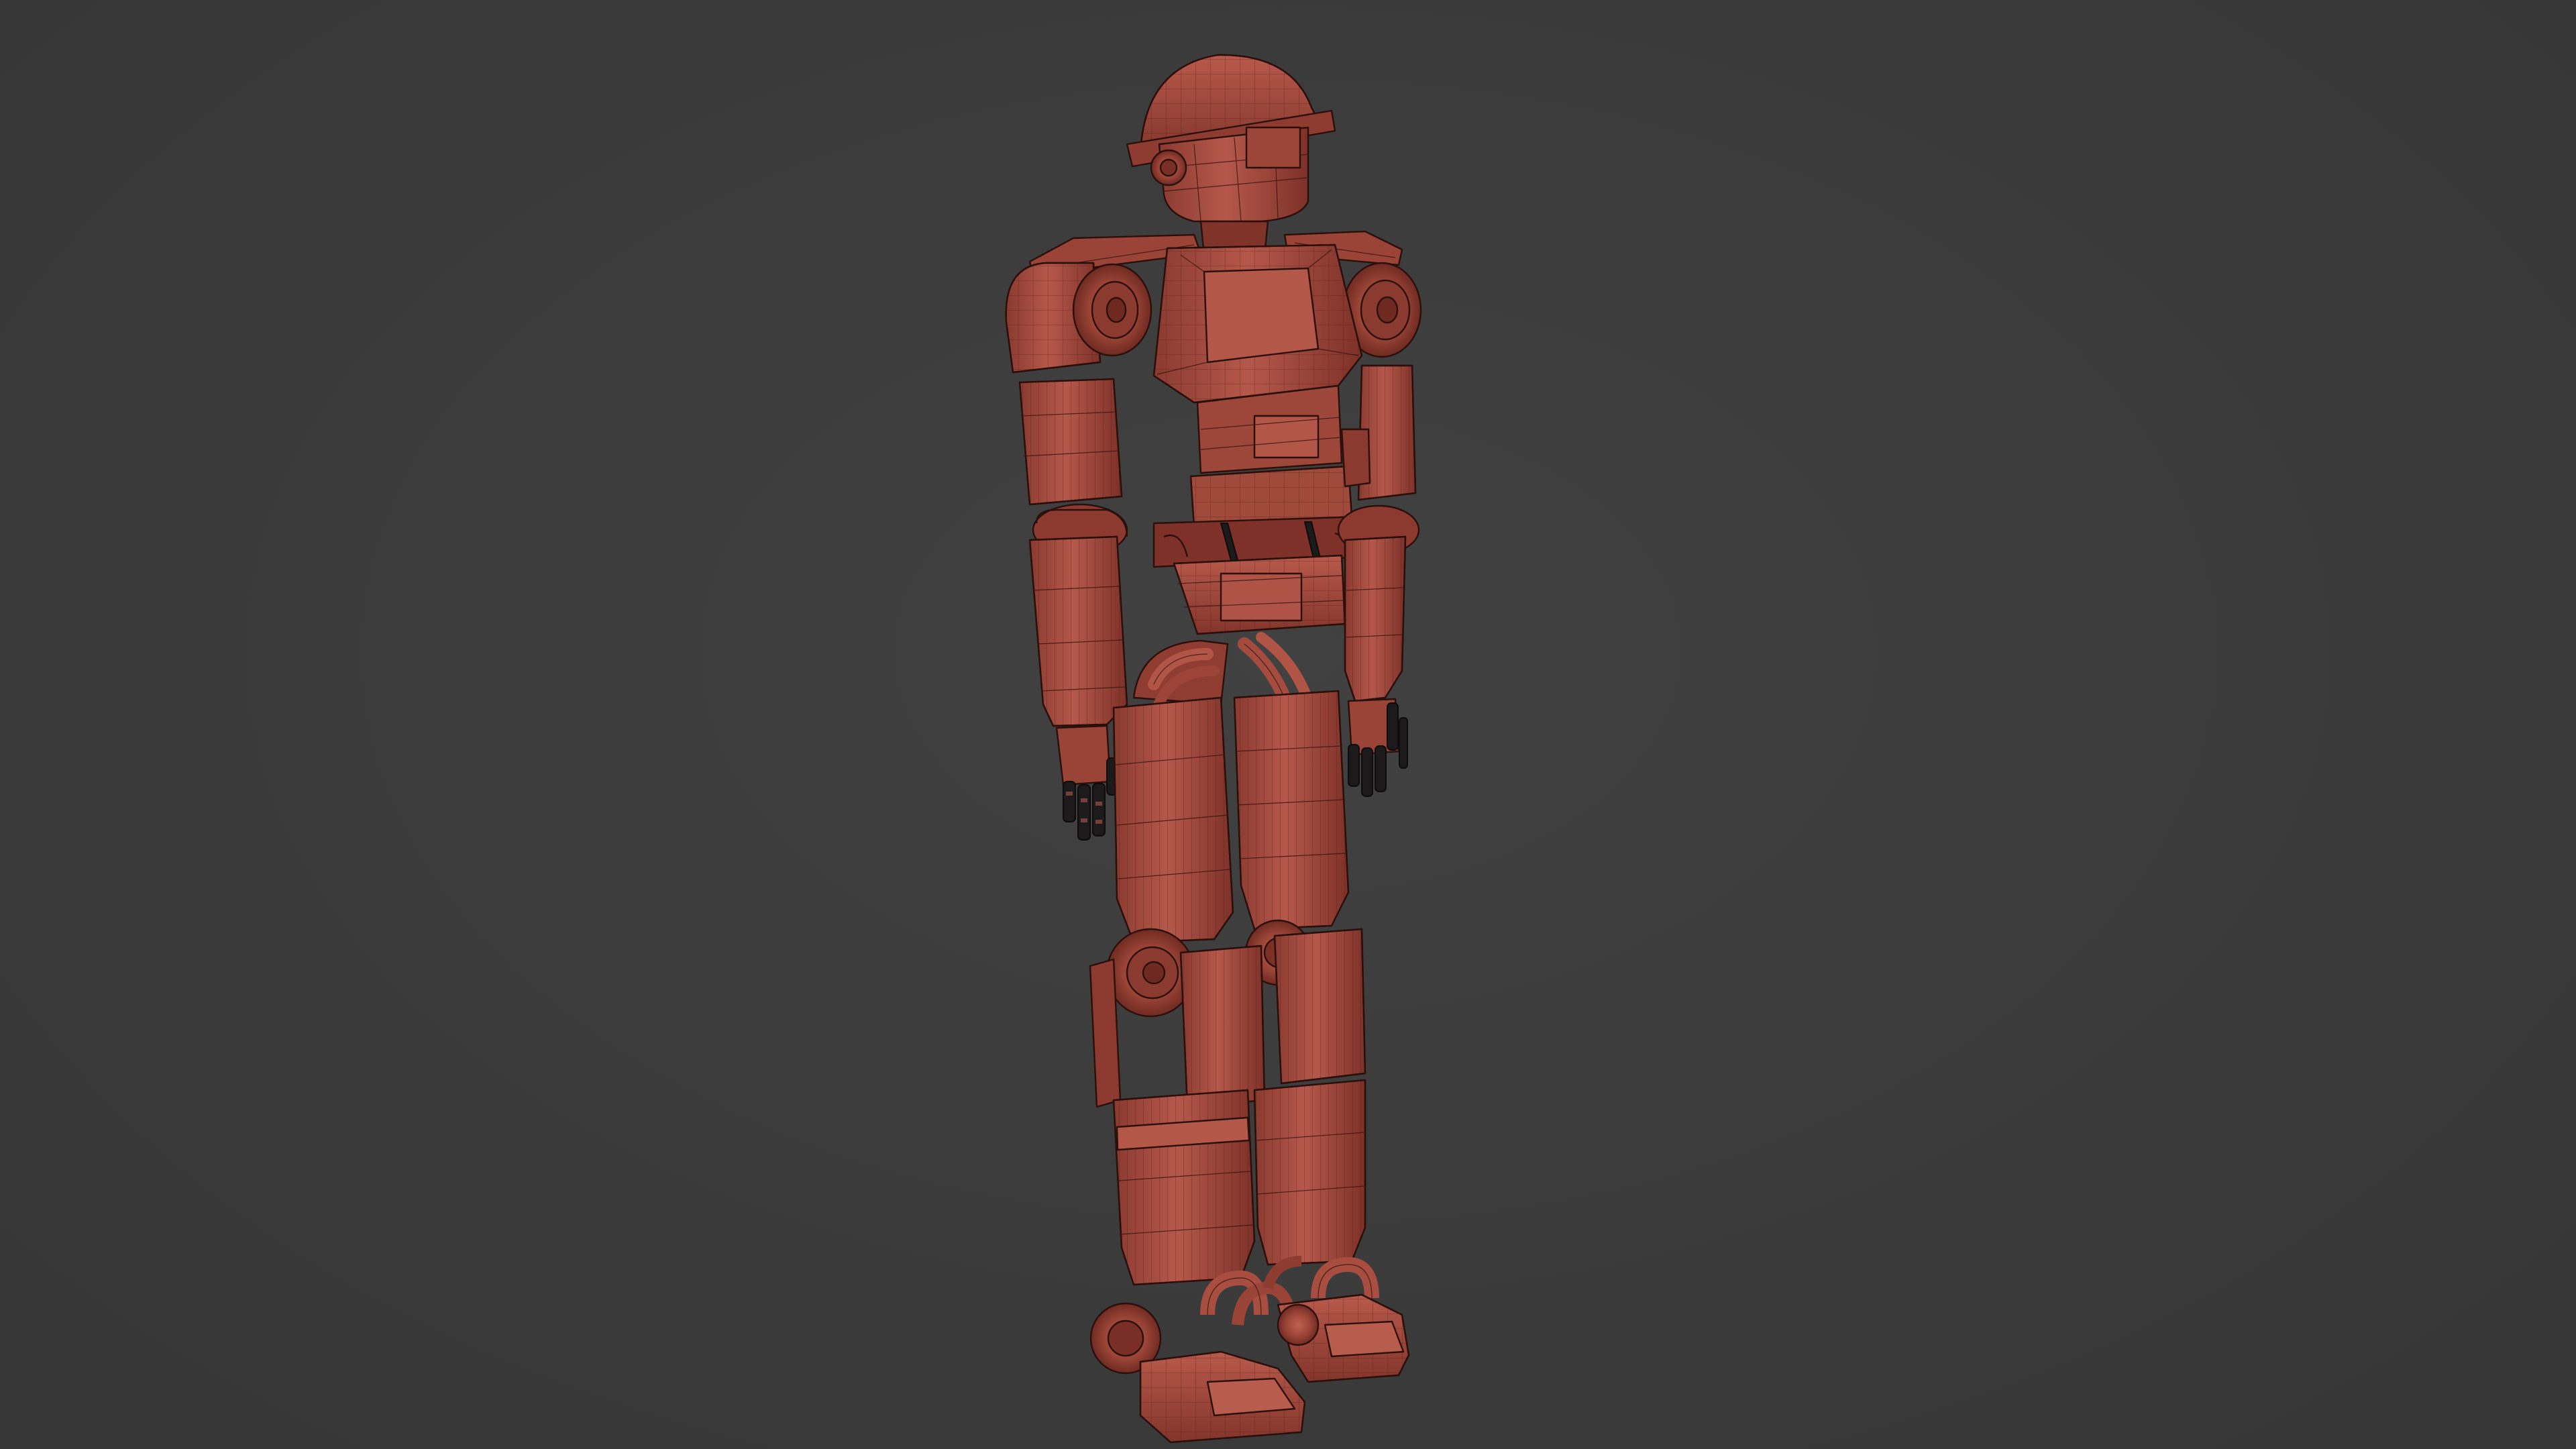  What do you see at coordinates (1375, 618) in the screenshot?
I see `robot-right-forearm` at bounding box center [1375, 618].